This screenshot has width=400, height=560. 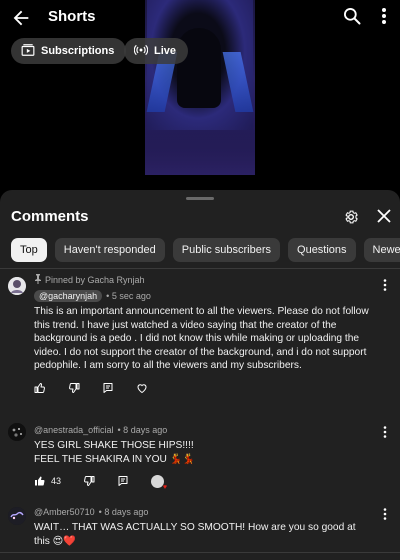 I want to click on like-button: 43, so click(x=47, y=481).